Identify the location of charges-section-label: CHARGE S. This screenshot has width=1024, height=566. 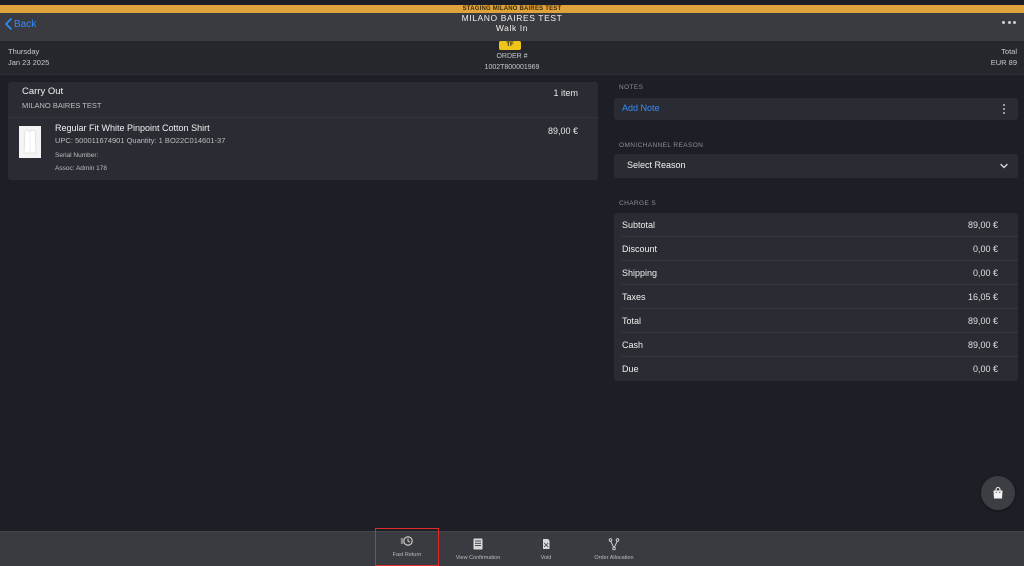
(638, 203).